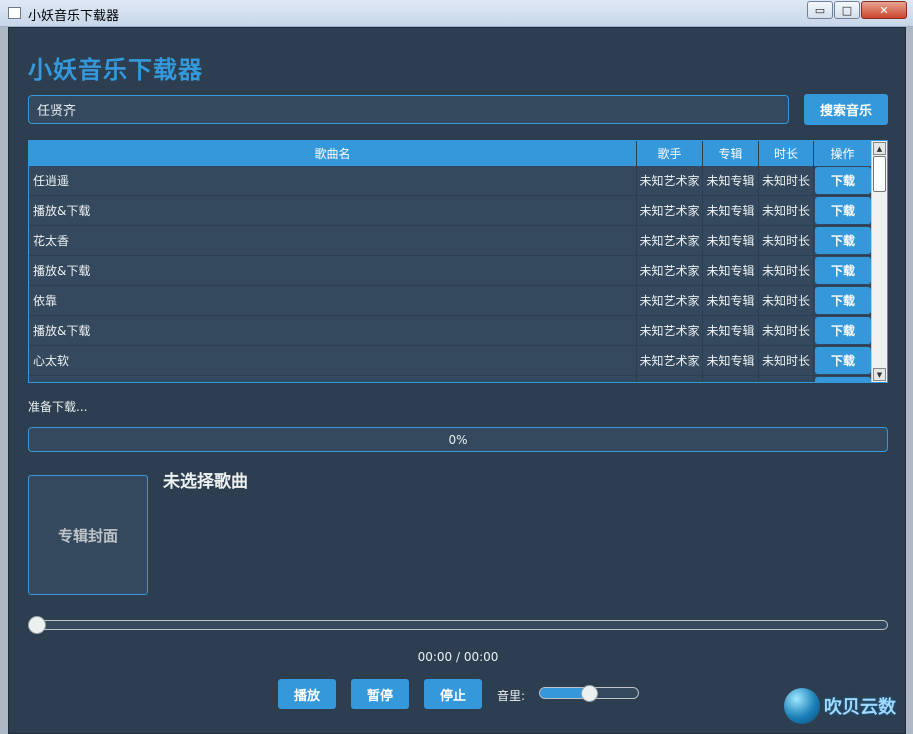 The image size is (913, 734). Describe the element at coordinates (511, 696) in the screenshot. I see `volume-label: 音里:` at that location.